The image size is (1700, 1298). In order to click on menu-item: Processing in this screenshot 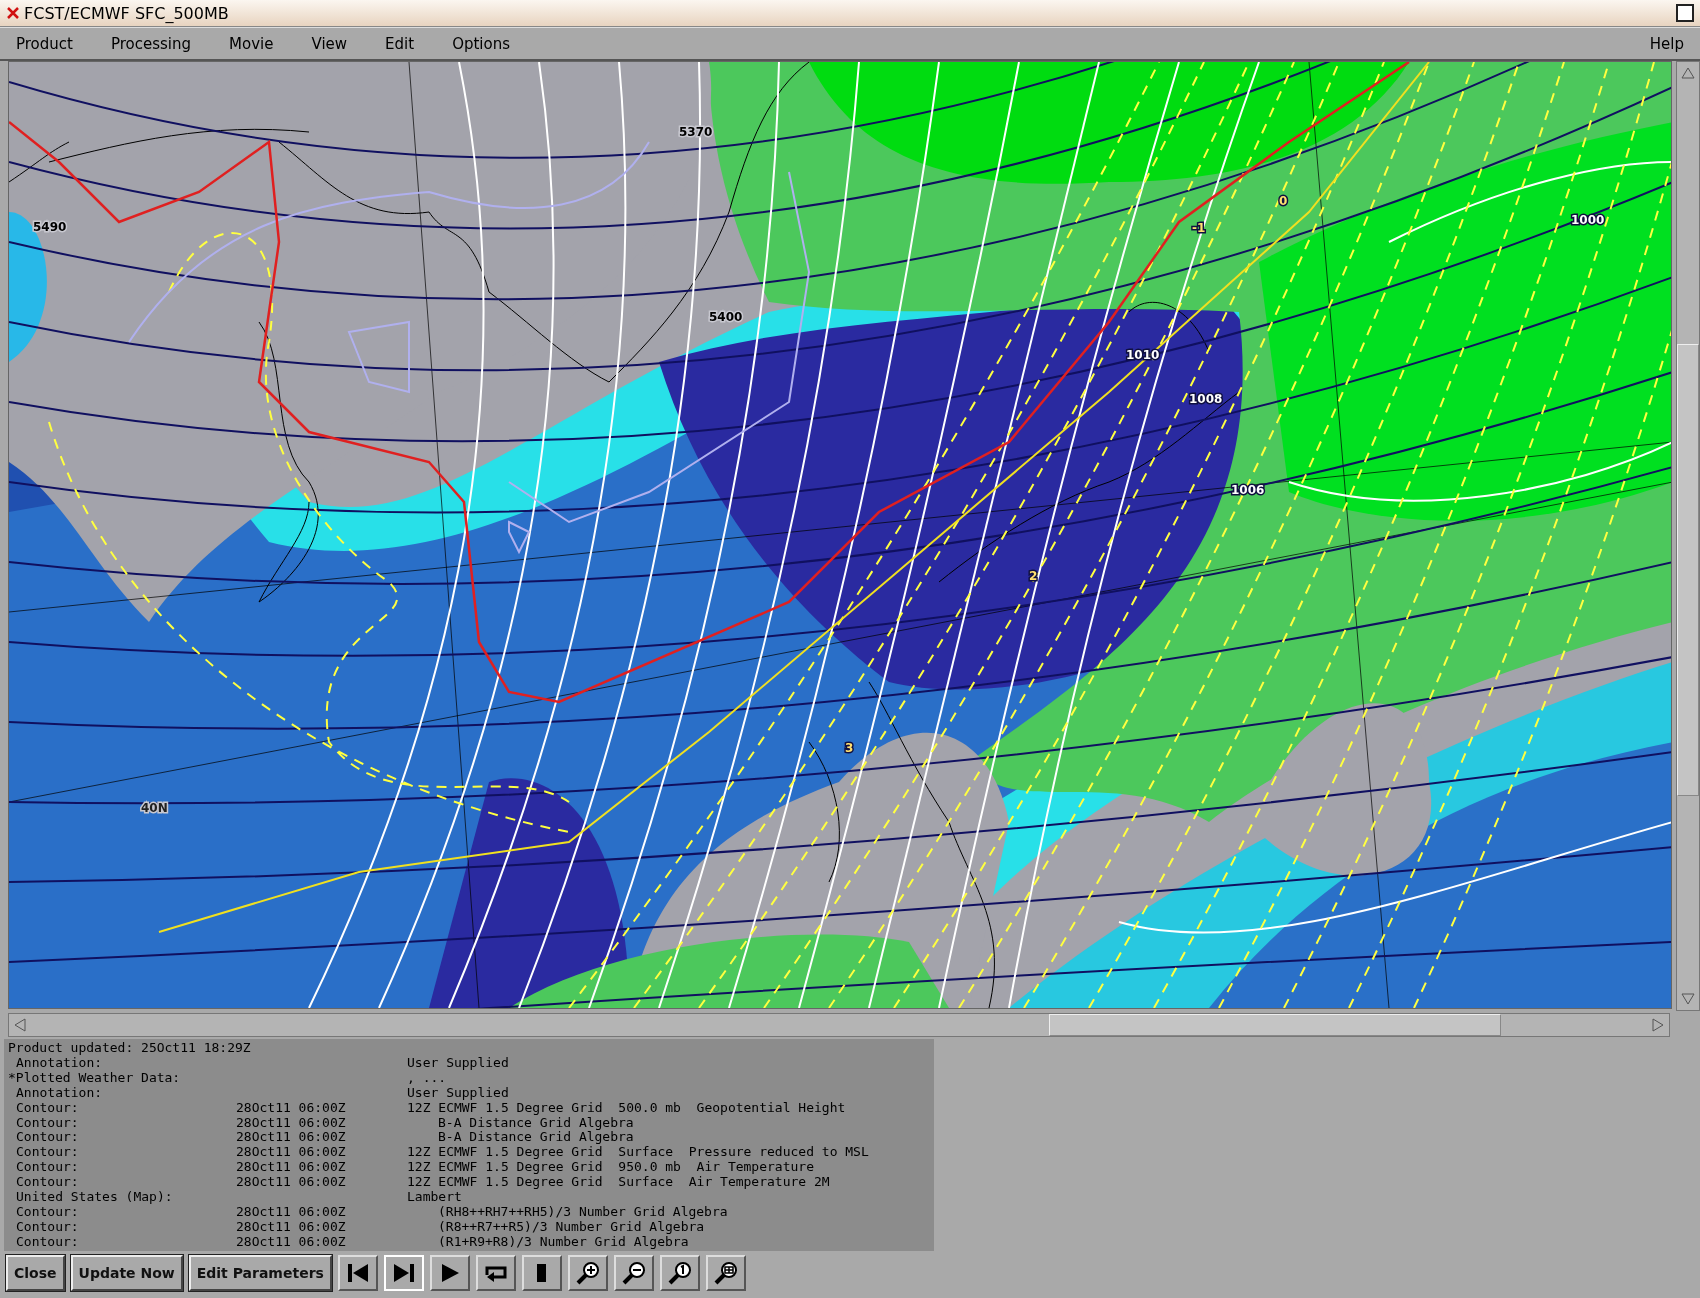, I will do `click(151, 43)`.